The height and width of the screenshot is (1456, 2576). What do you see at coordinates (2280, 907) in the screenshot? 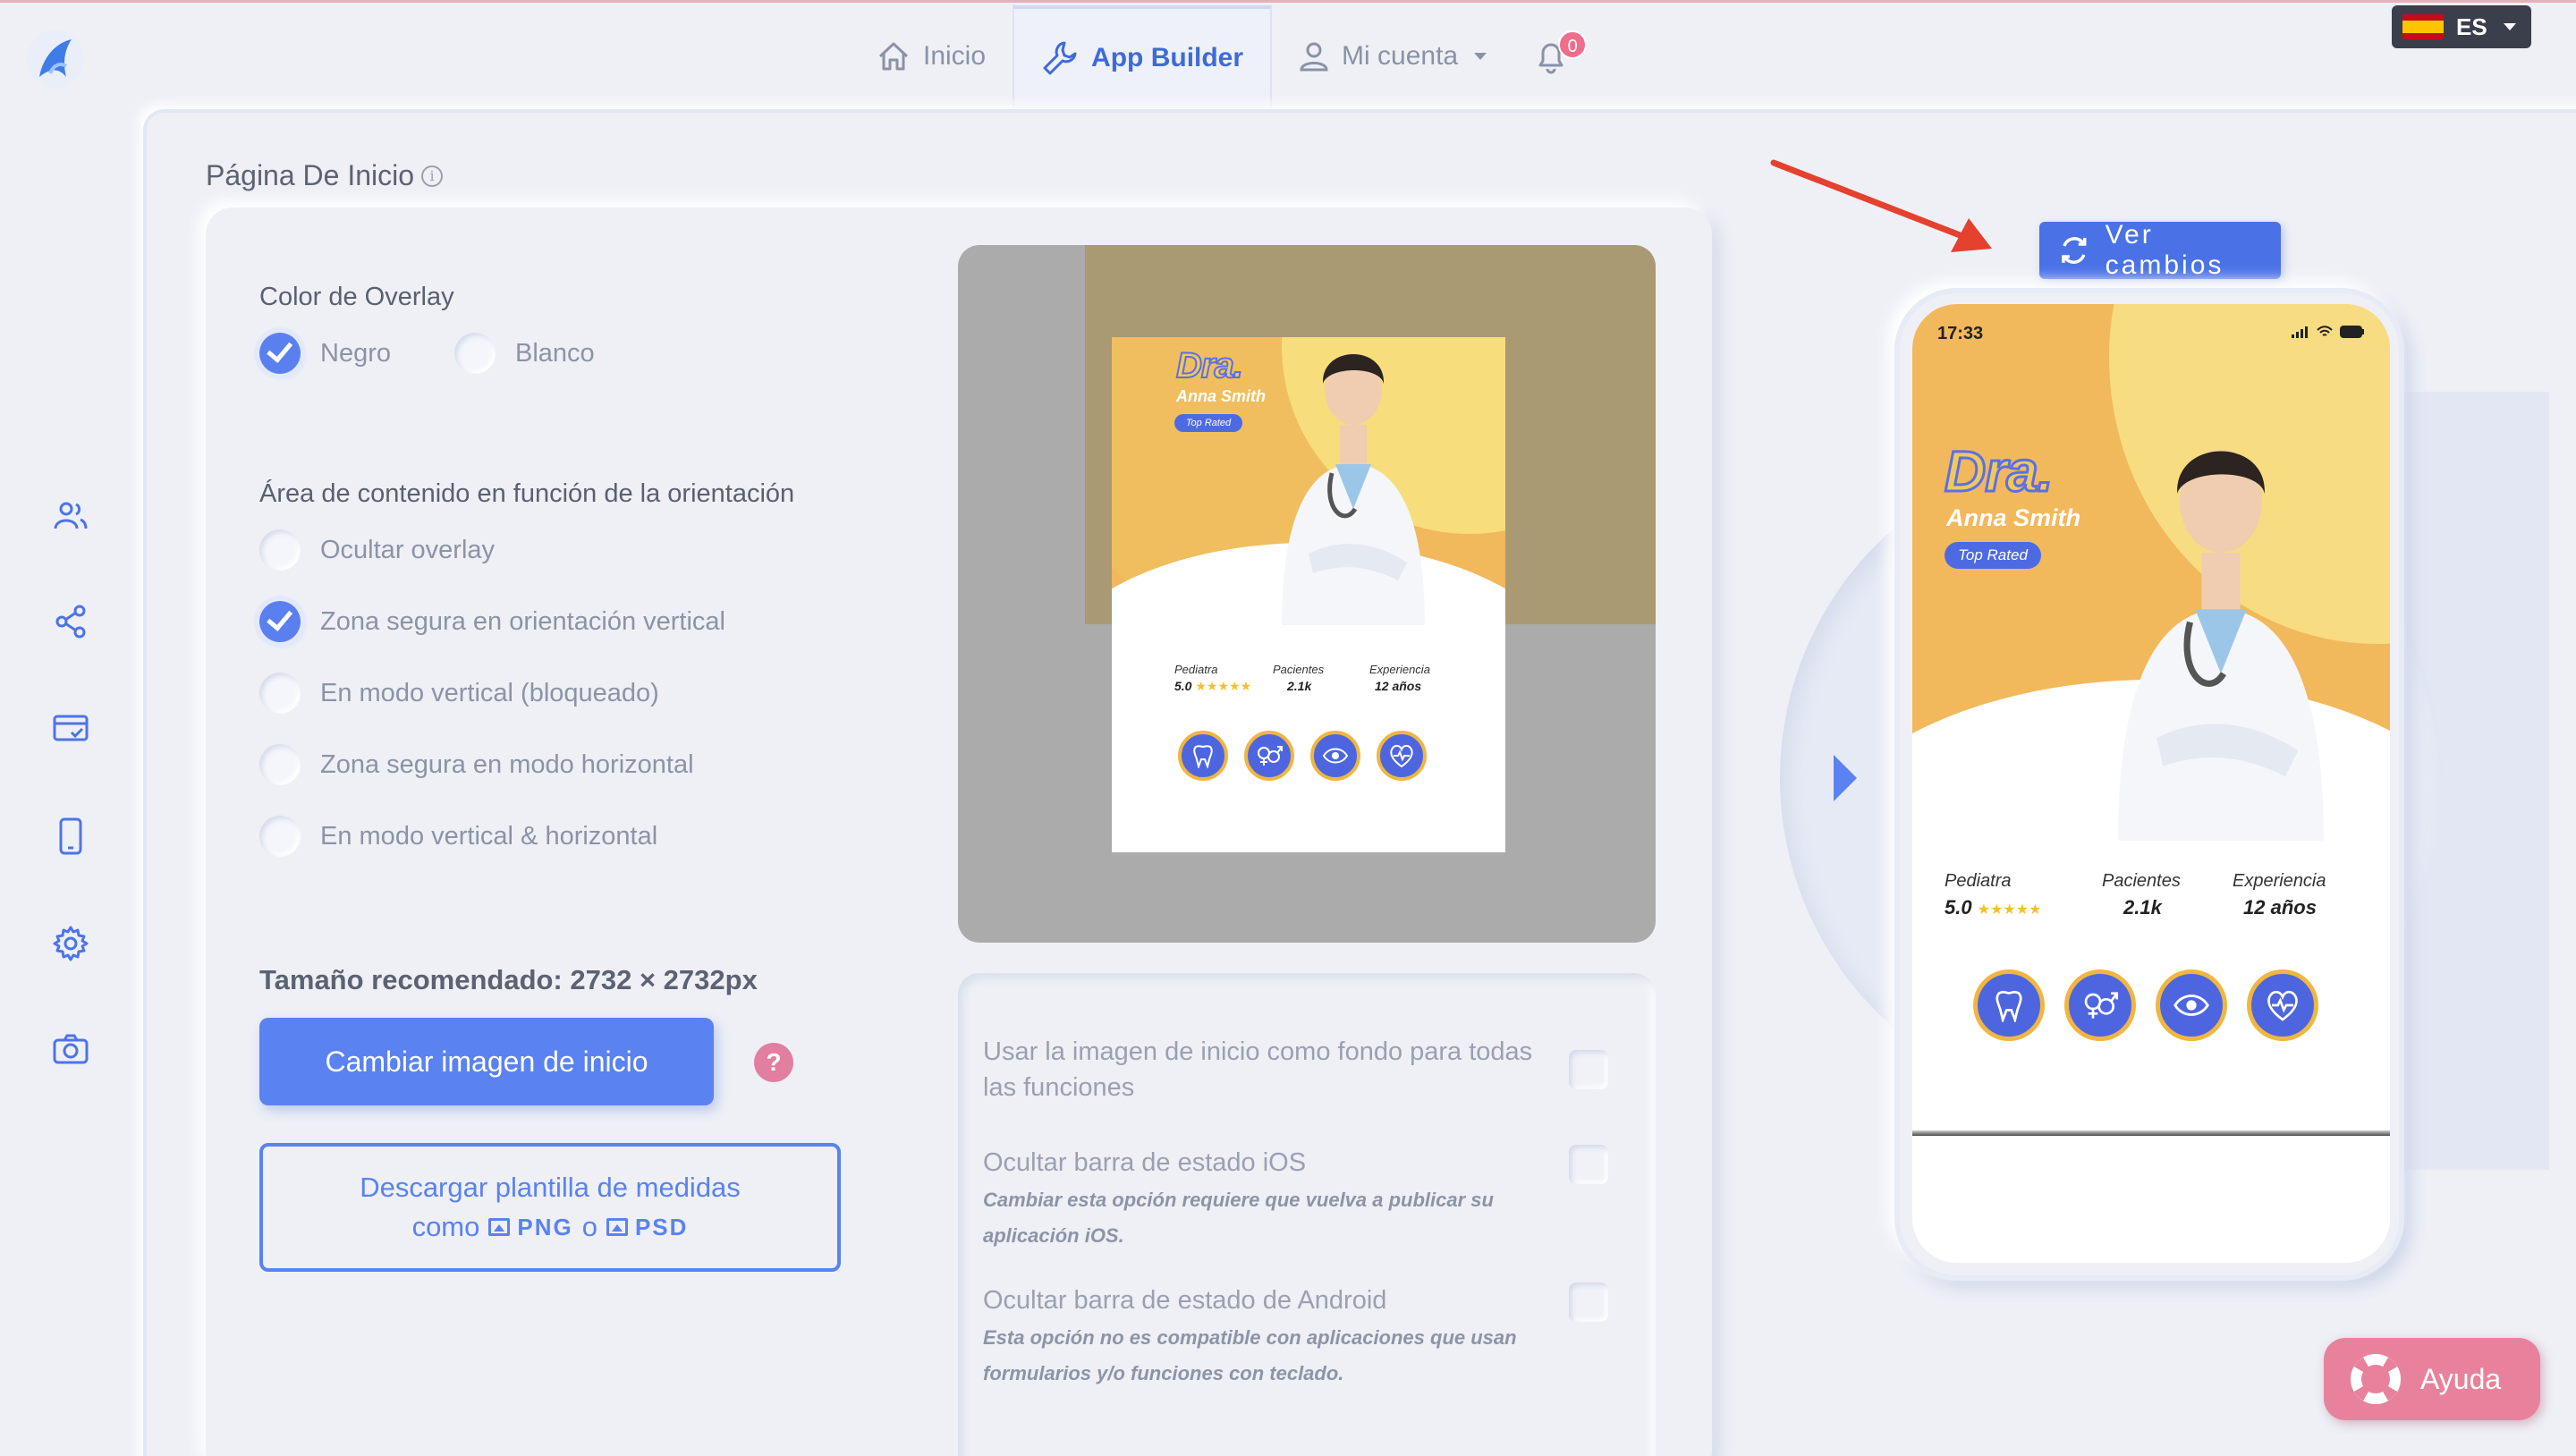
I see `phone-stat-value: 12 años` at bounding box center [2280, 907].